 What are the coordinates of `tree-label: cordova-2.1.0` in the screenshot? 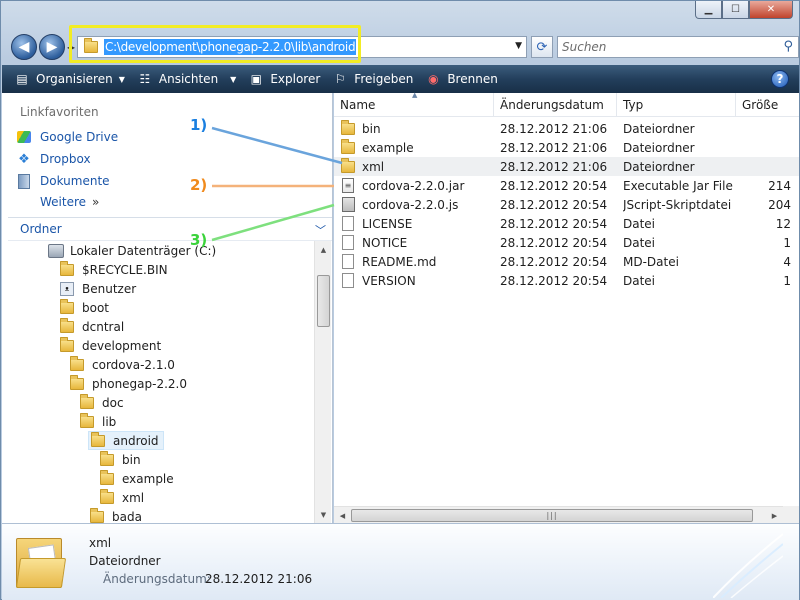 It's located at (133, 364).